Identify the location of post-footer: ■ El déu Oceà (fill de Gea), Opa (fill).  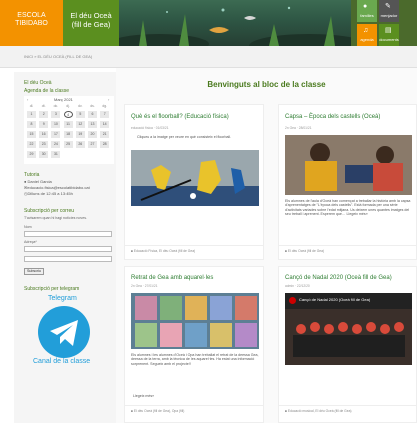
(194, 409).